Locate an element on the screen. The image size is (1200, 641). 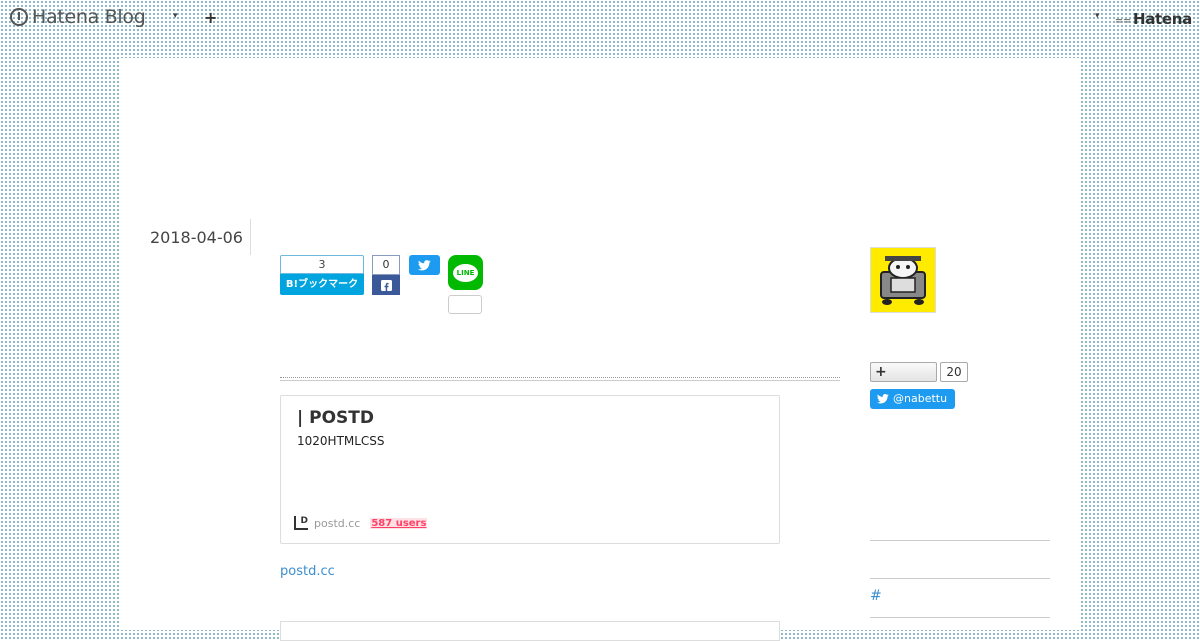
hatena-lines-icon: == is located at coordinates (1122, 21).